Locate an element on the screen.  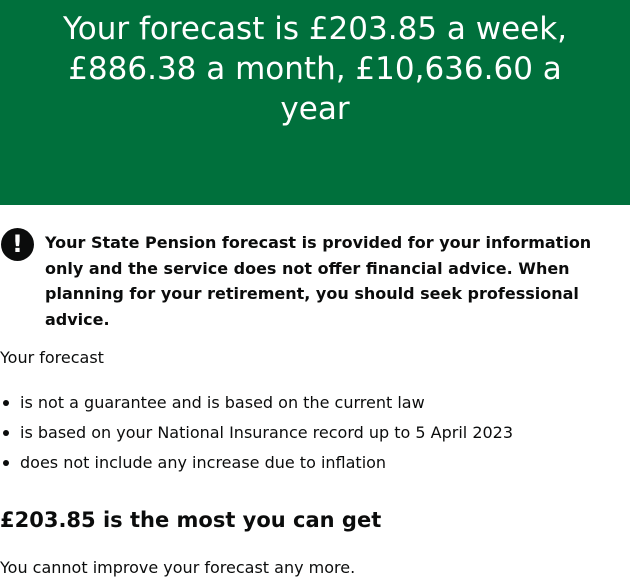
max-amount-heading: £203.85 is the most you can get is located at coordinates (191, 520).